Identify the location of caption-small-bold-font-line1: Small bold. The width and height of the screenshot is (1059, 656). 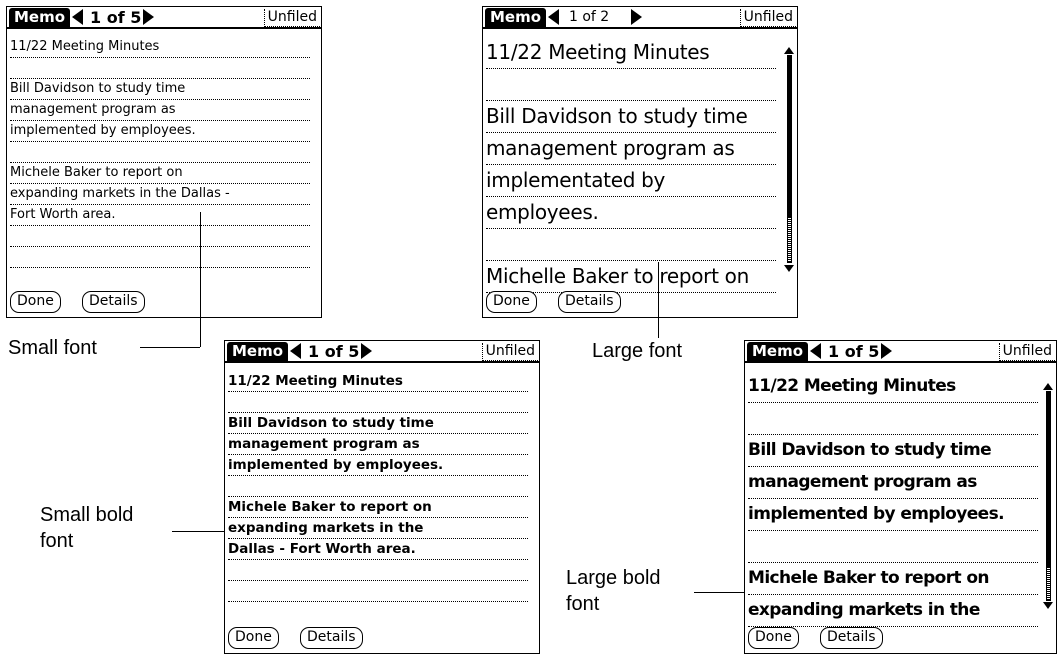
(87, 515).